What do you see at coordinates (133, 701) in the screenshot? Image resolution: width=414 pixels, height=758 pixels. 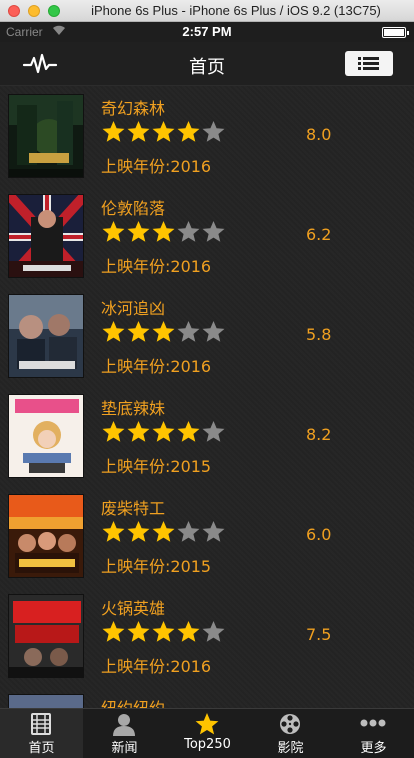 I see `movie-title: 纽约纽约` at bounding box center [133, 701].